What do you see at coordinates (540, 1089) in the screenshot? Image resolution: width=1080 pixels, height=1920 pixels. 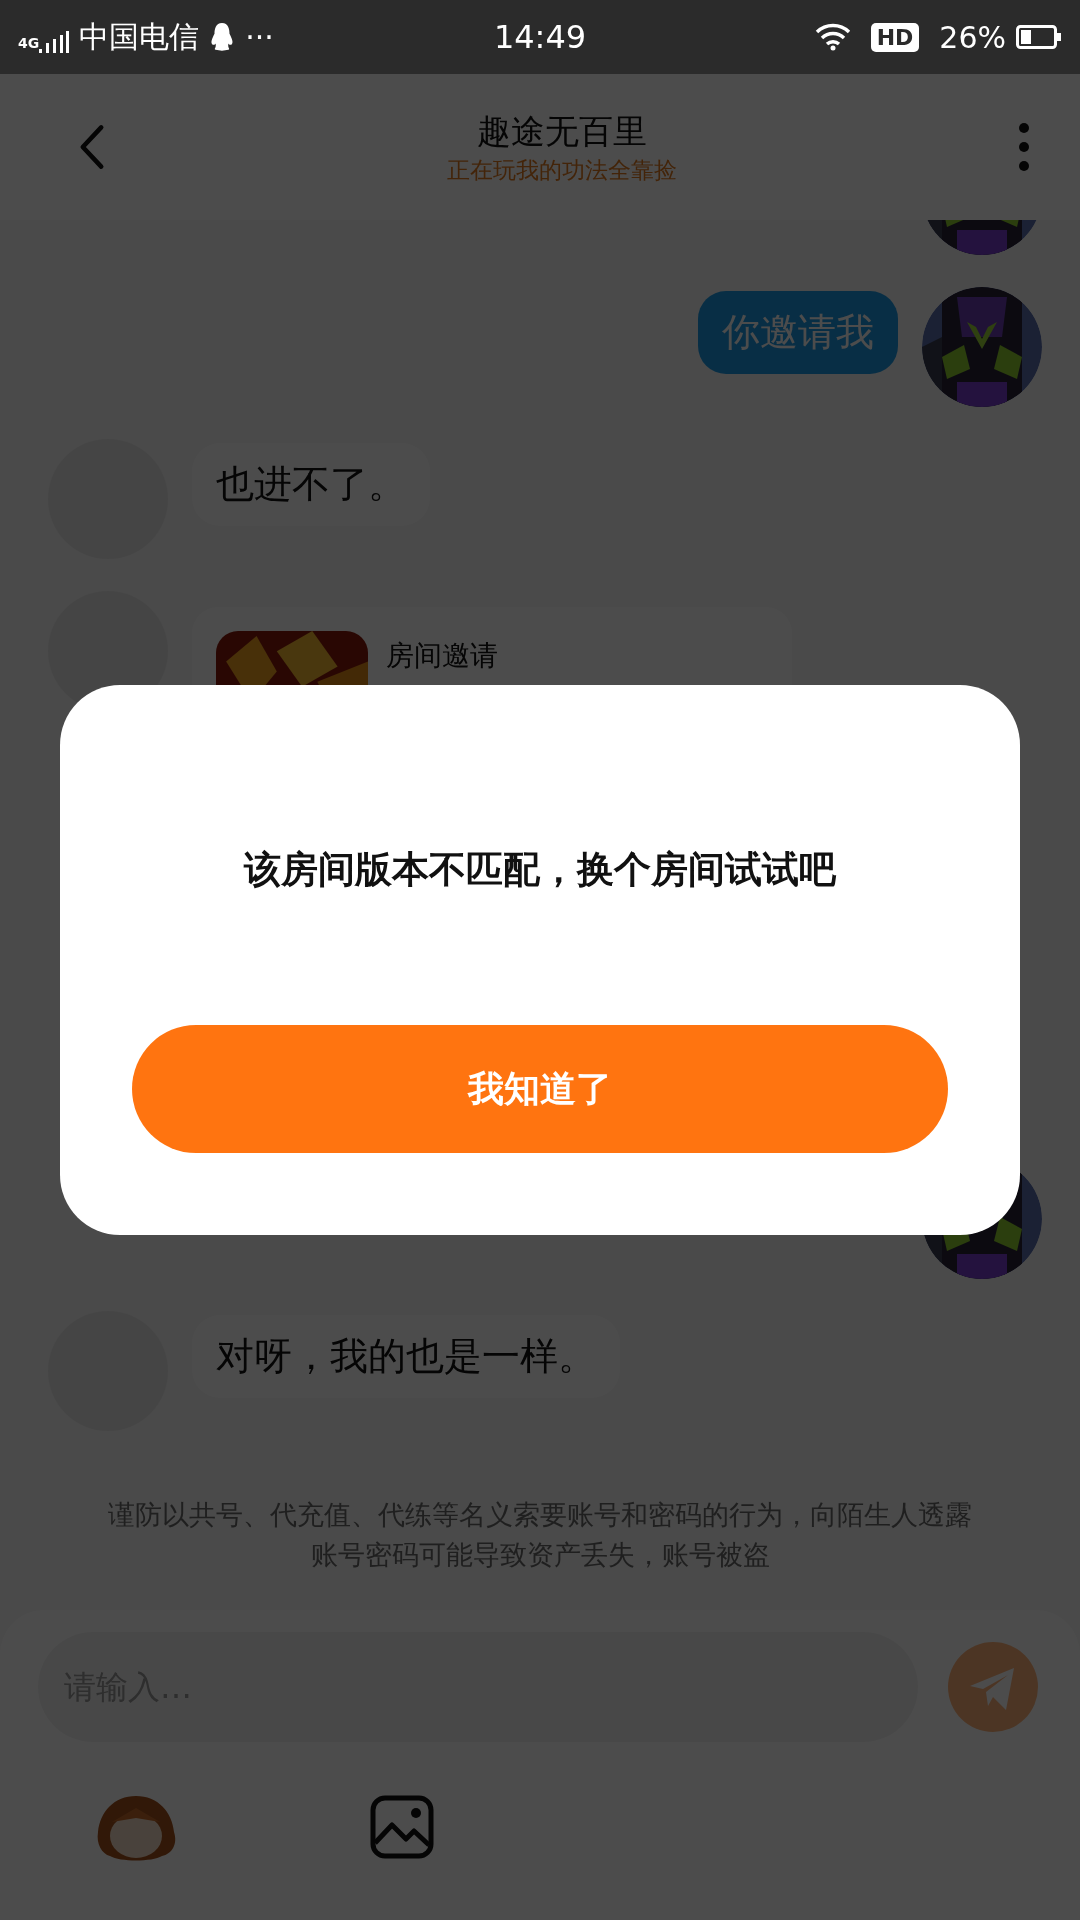 I see `confirm-button: 我知道了` at bounding box center [540, 1089].